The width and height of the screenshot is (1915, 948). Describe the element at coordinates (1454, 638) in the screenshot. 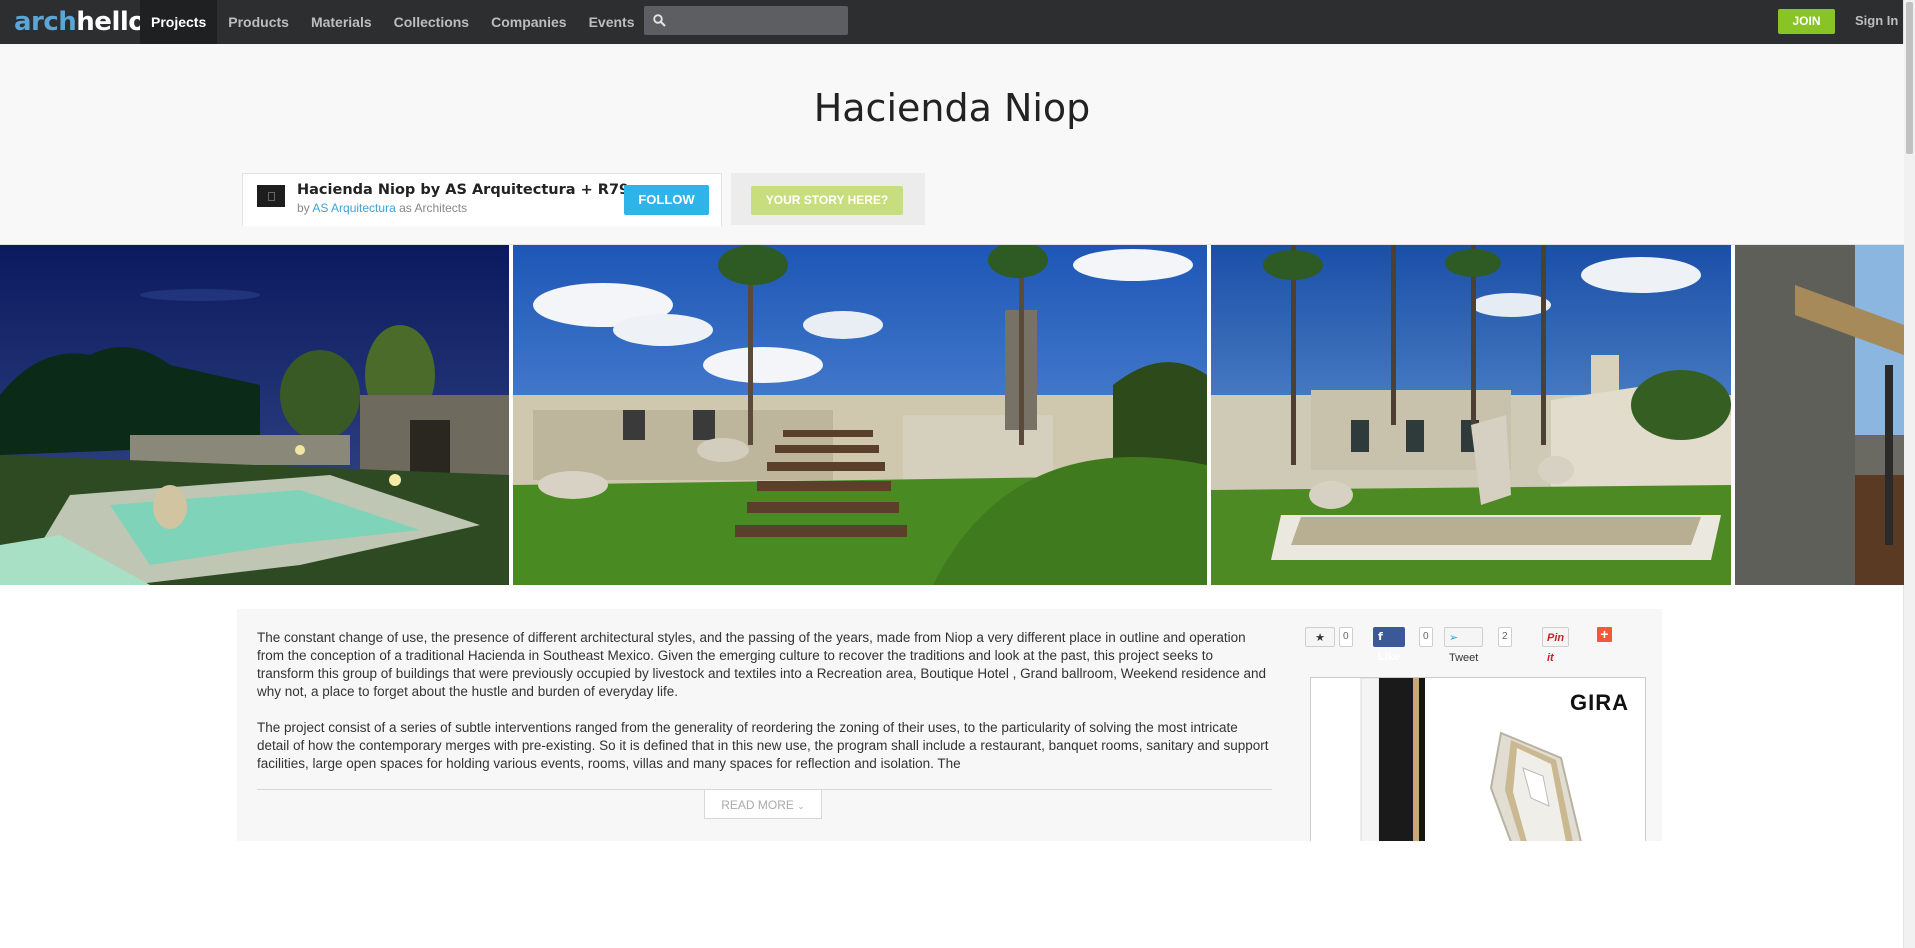

I see `twitter-icon: ➢` at that location.